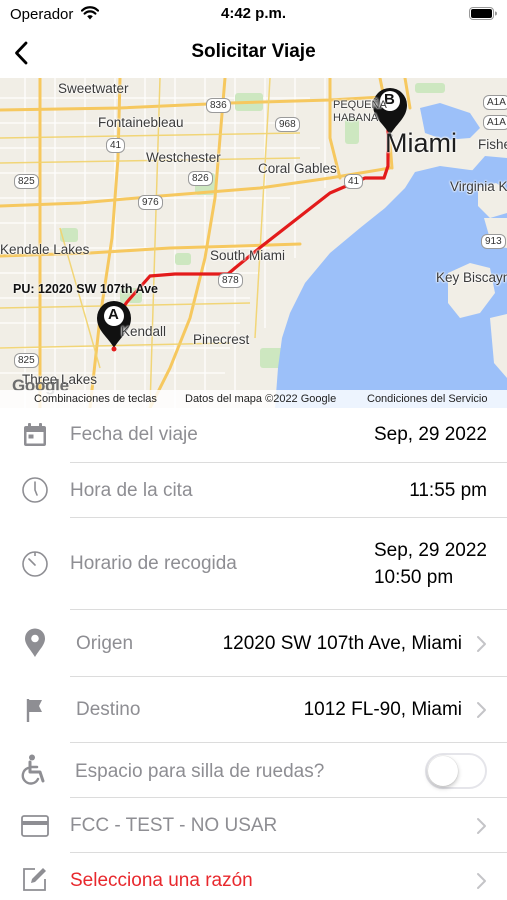 This screenshot has width=507, height=900. What do you see at coordinates (230, 280) in the screenshot?
I see `road-shield: 878` at bounding box center [230, 280].